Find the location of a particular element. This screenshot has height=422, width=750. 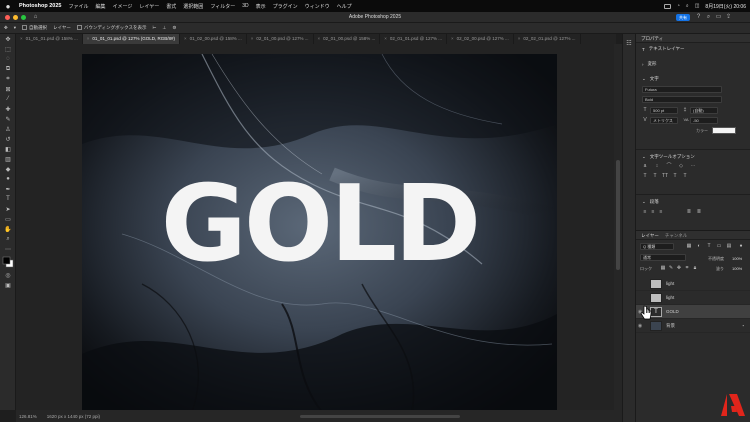

kerning-field: メトリクス is located at coordinates (664, 120).